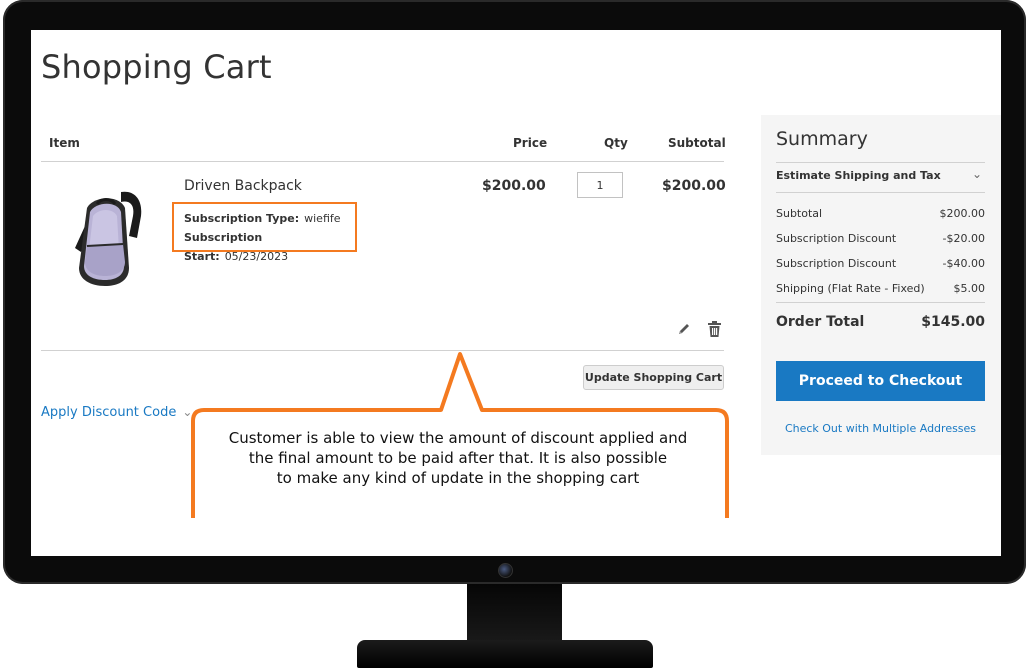 The height and width of the screenshot is (668, 1029). Describe the element at coordinates (963, 238) in the screenshot. I see `summary-row-amount: -$20.00` at that location.